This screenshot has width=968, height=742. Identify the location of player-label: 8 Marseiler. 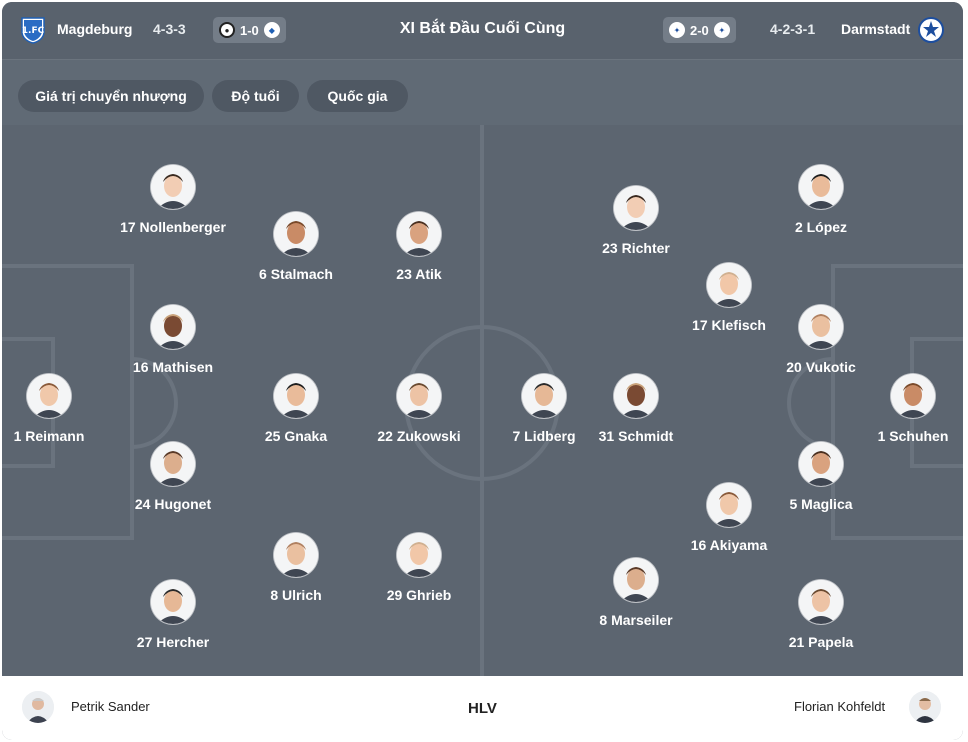
(636, 620).